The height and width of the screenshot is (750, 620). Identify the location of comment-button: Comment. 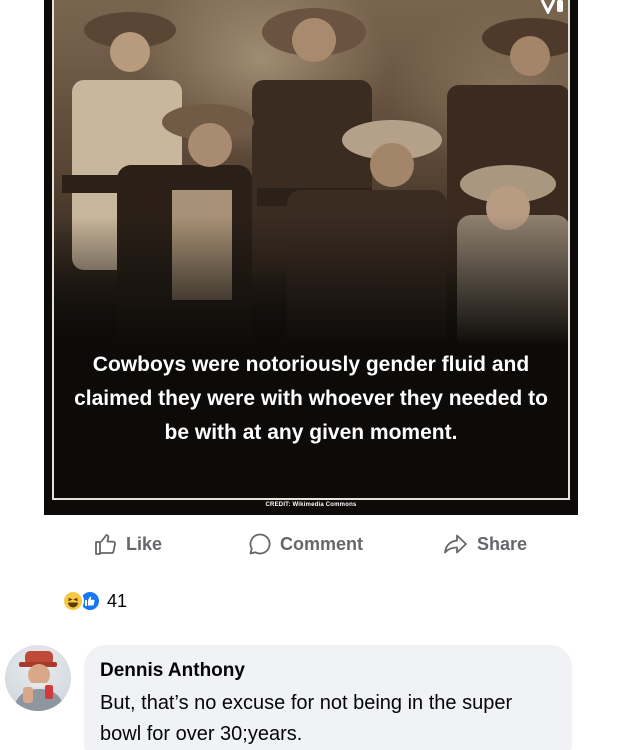
(305, 544).